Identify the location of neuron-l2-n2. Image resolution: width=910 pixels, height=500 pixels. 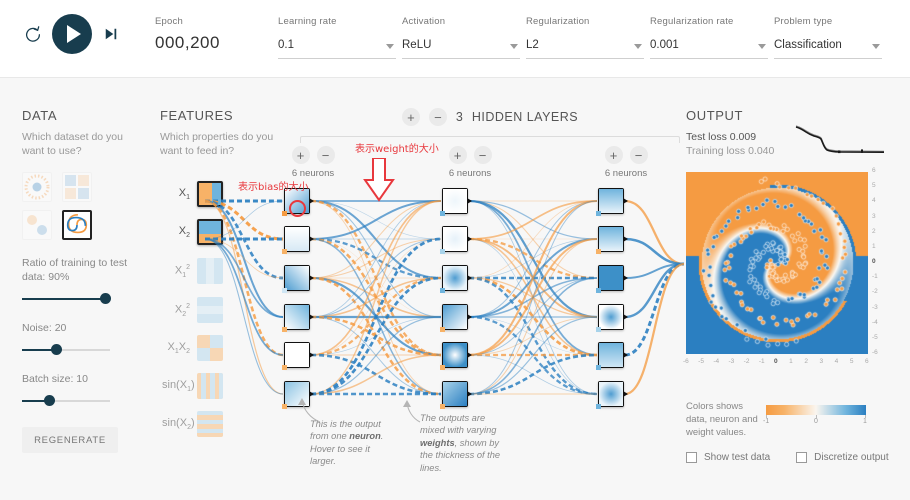
(456, 240).